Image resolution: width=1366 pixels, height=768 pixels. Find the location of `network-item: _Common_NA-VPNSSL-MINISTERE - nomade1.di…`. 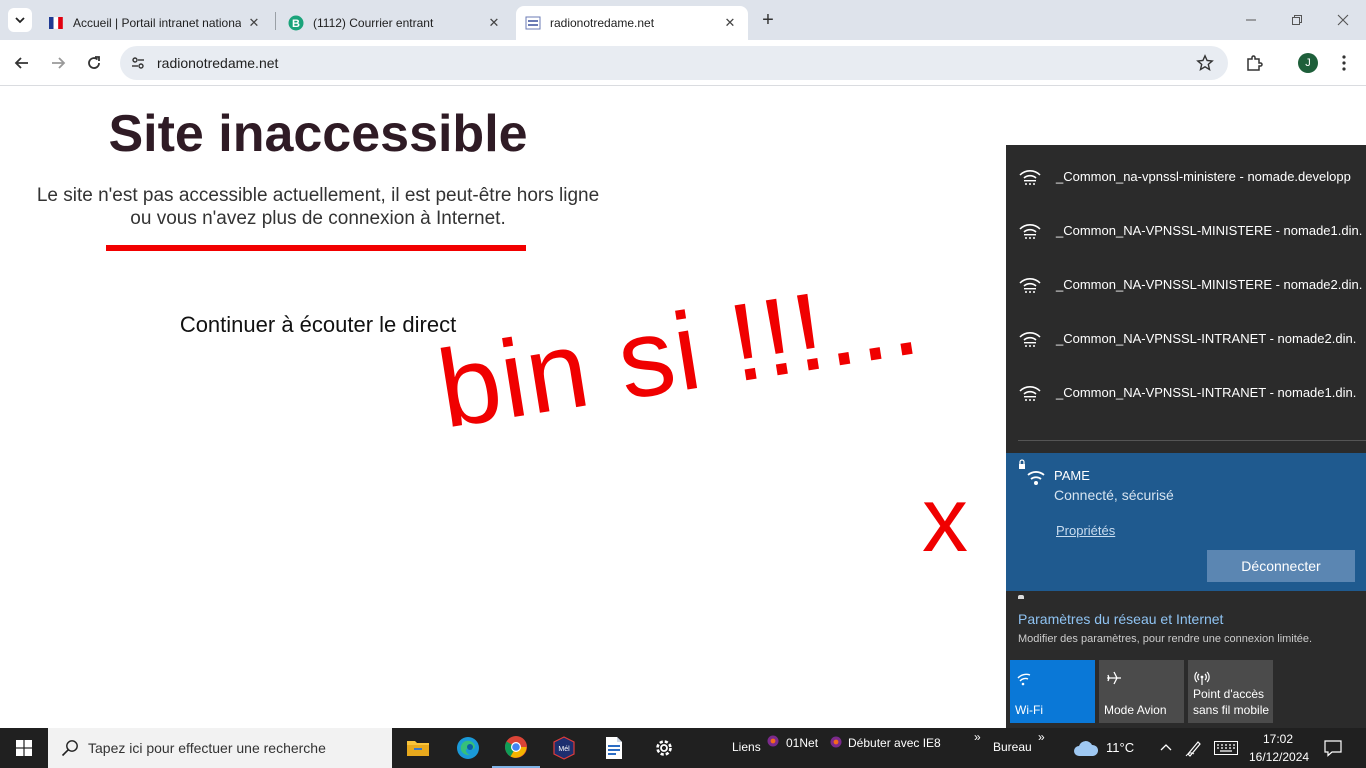

network-item: _Common_NA-VPNSSL-MINISTERE - nomade1.di… is located at coordinates (1186, 230).